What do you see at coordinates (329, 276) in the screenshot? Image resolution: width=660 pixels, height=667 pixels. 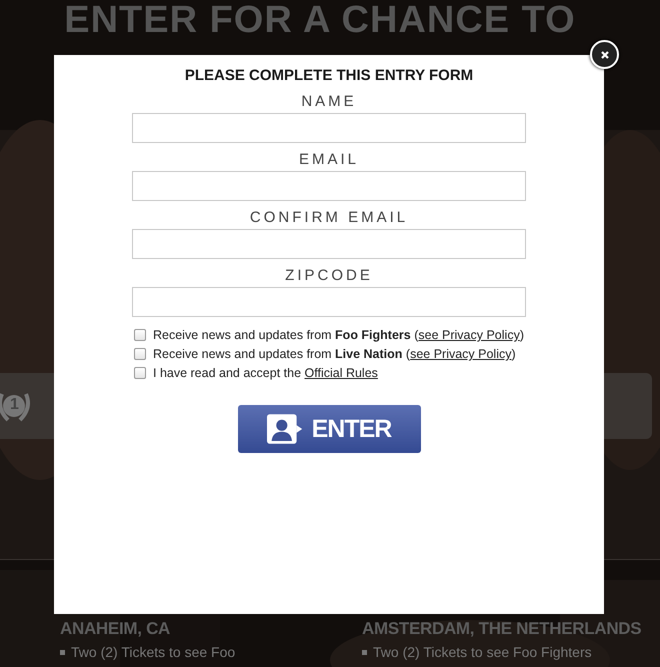 I see `field-label: ZIPCODE` at bounding box center [329, 276].